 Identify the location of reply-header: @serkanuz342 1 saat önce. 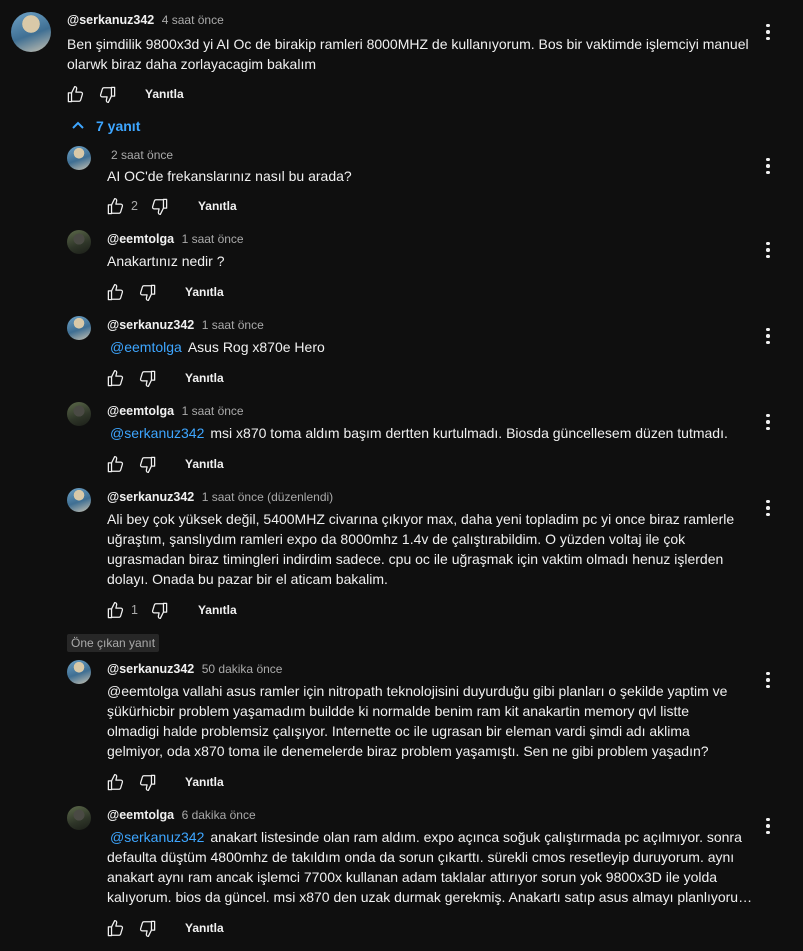
(185, 325).